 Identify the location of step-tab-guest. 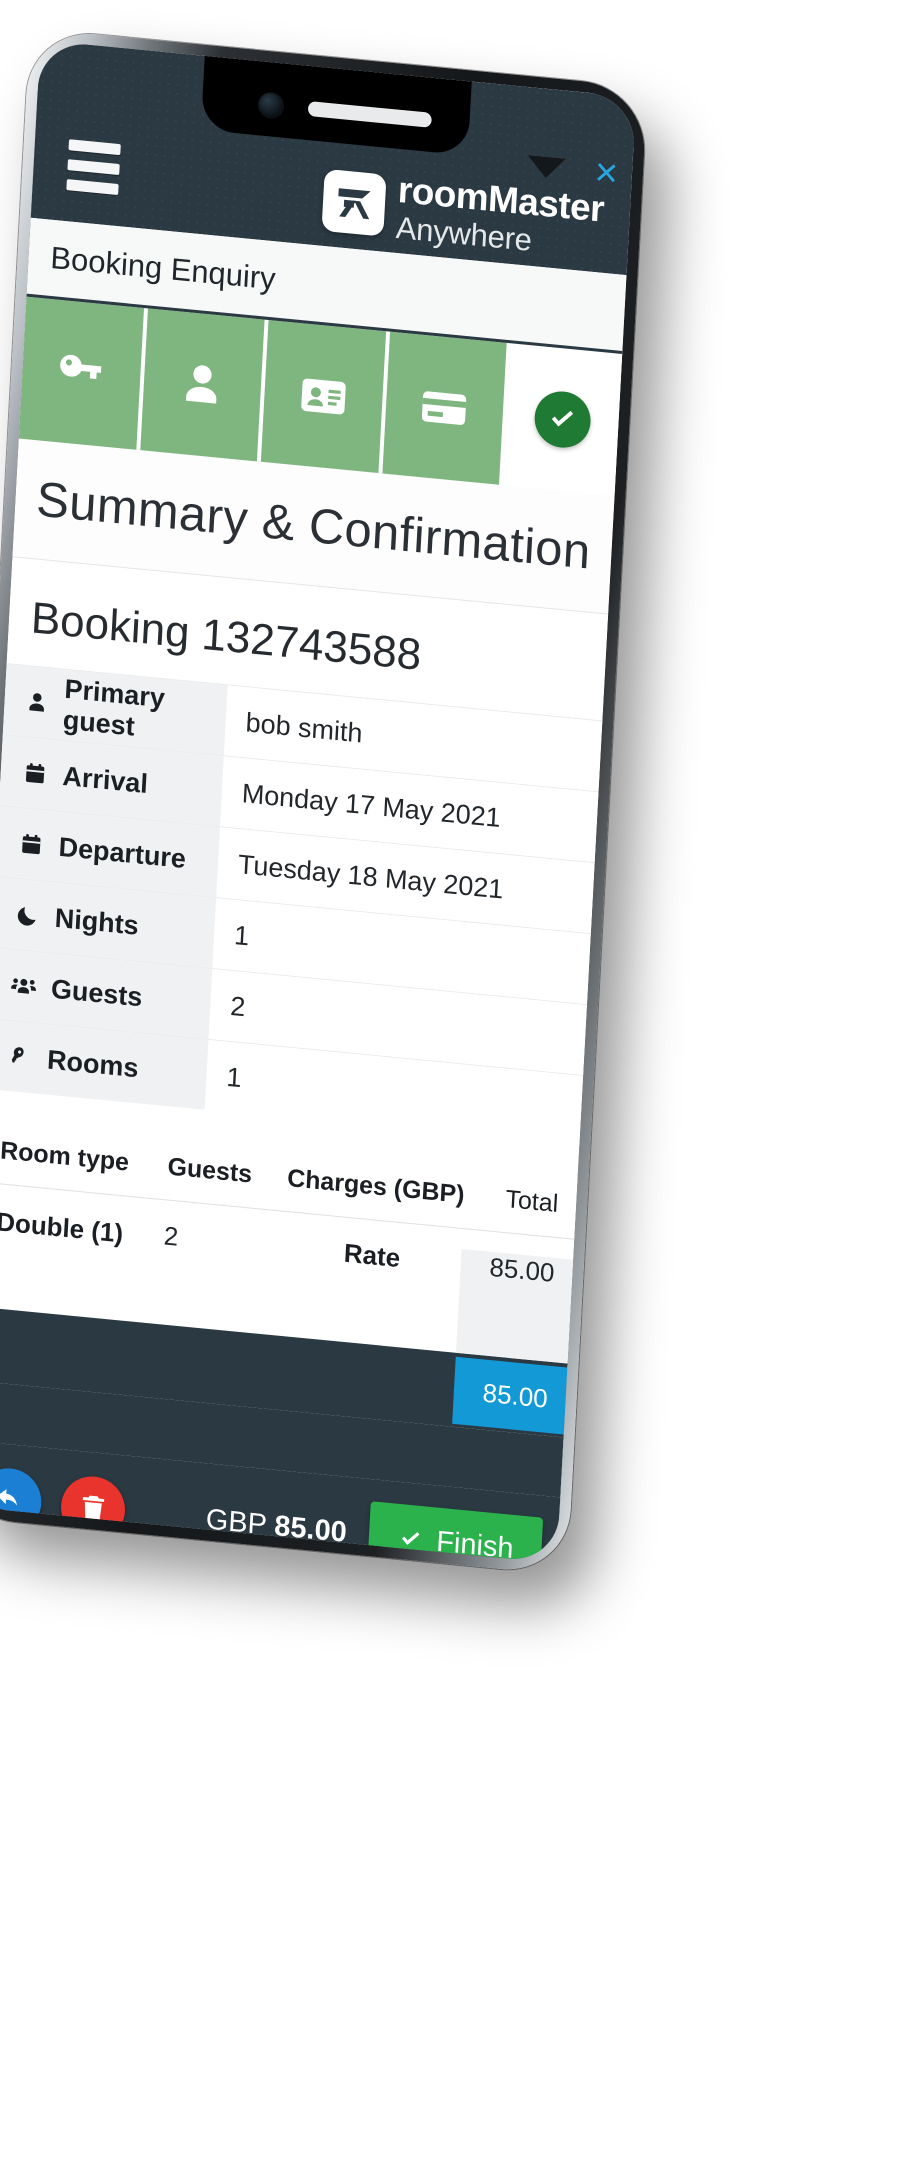
(204, 385).